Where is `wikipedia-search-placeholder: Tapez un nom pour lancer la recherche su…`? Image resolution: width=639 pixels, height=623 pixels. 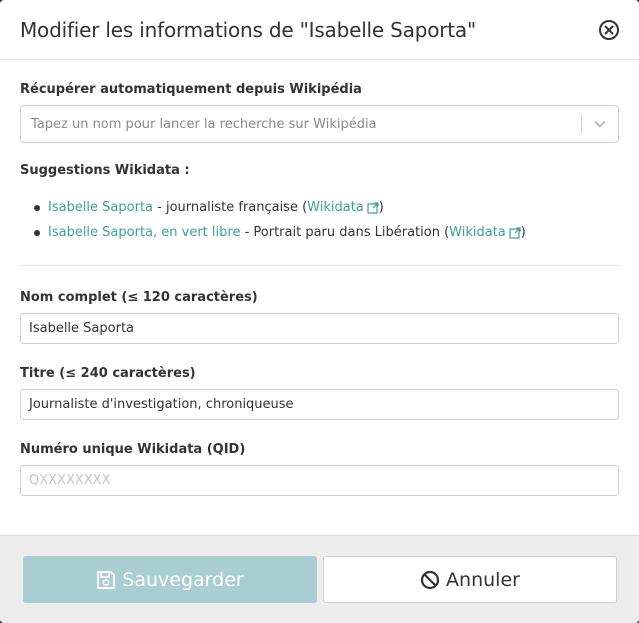
wikipedia-search-placeholder: Tapez un nom pour lancer la recherche su… is located at coordinates (204, 124).